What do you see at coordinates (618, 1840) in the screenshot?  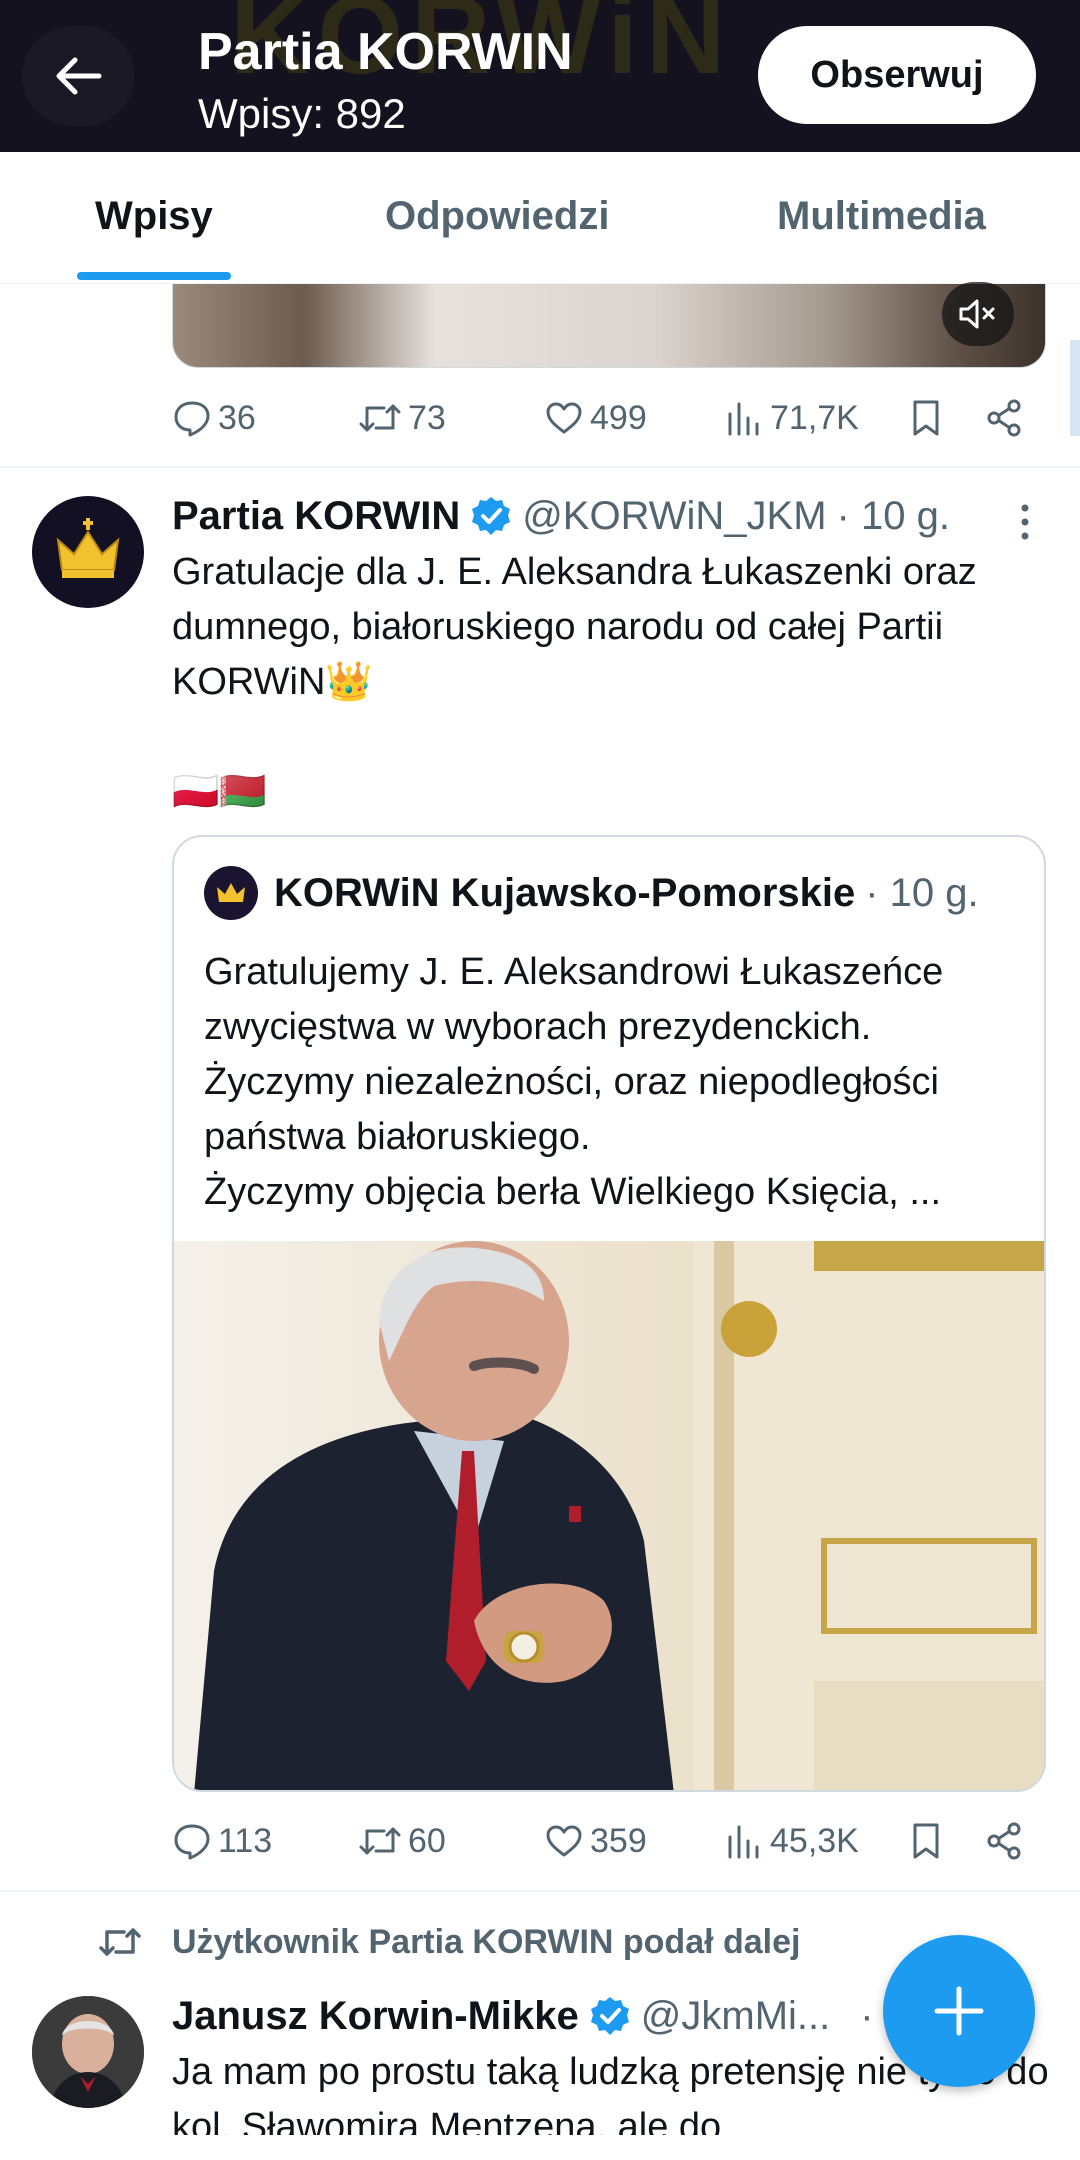 I see `like-count: 359` at bounding box center [618, 1840].